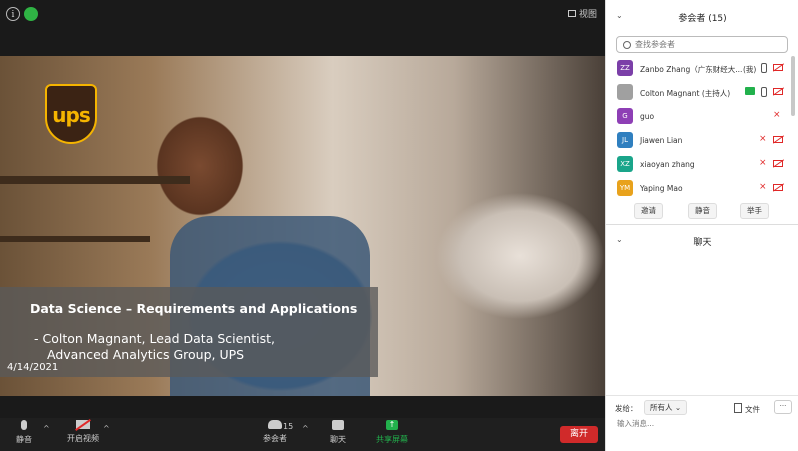 The width and height of the screenshot is (798, 451). I want to click on meeting-topbar: i 视图, so click(302, 14).